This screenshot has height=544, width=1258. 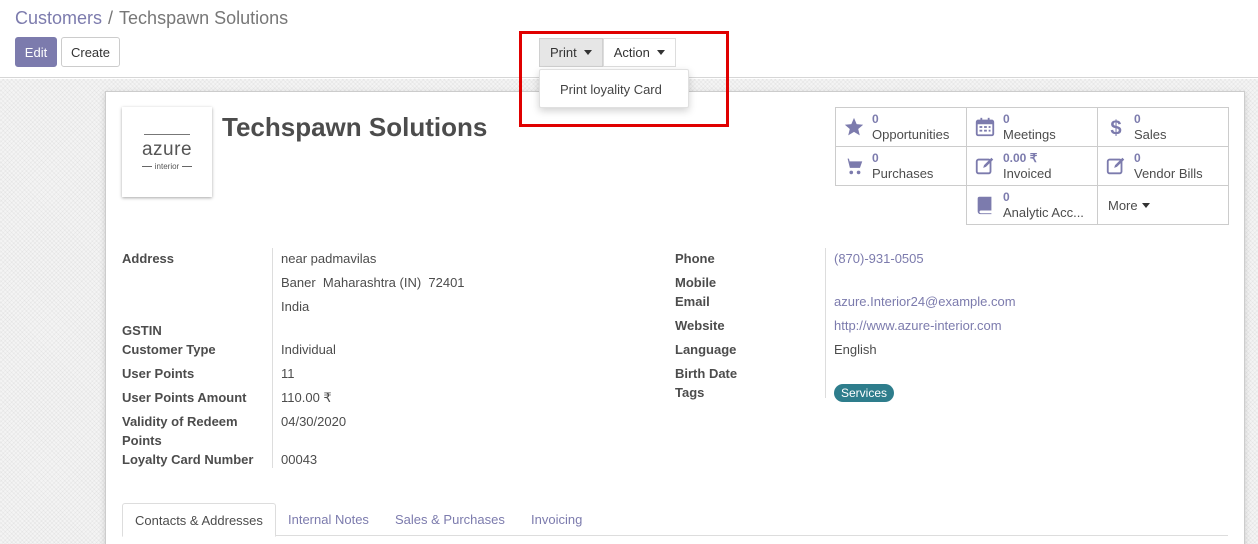 I want to click on gstin-label: GSTIN, so click(x=142, y=330).